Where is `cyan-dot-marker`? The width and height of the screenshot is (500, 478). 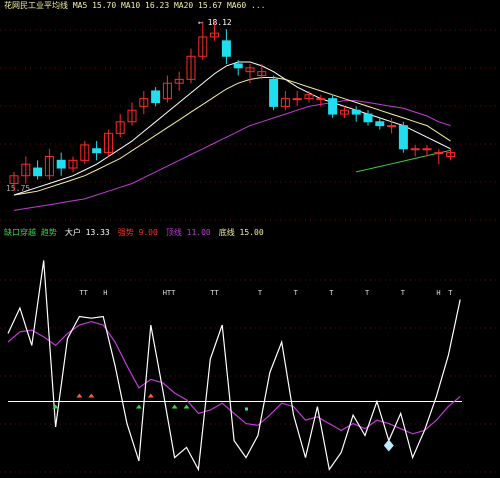
cyan-dot-marker is located at coordinates (246, 409).